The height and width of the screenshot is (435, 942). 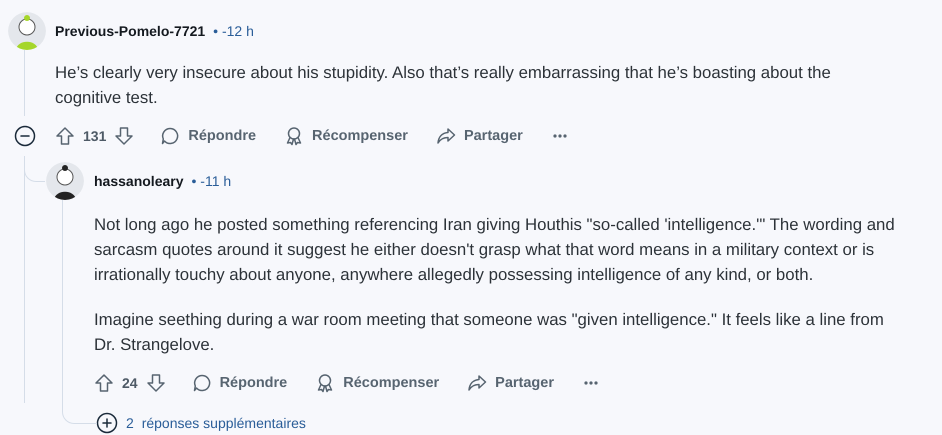 I want to click on username: Previous-Pomelo-7721, so click(x=130, y=31).